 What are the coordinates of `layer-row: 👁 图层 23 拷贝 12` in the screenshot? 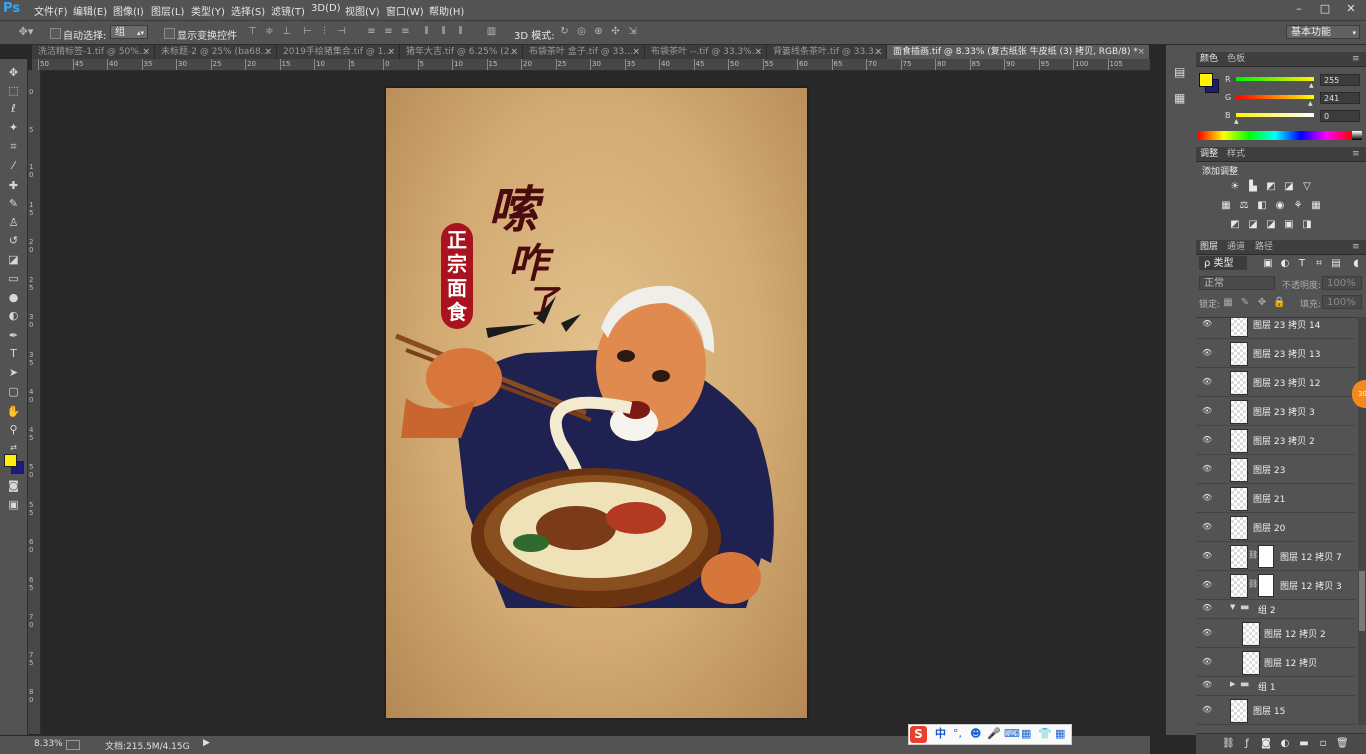 It's located at (1276, 382).